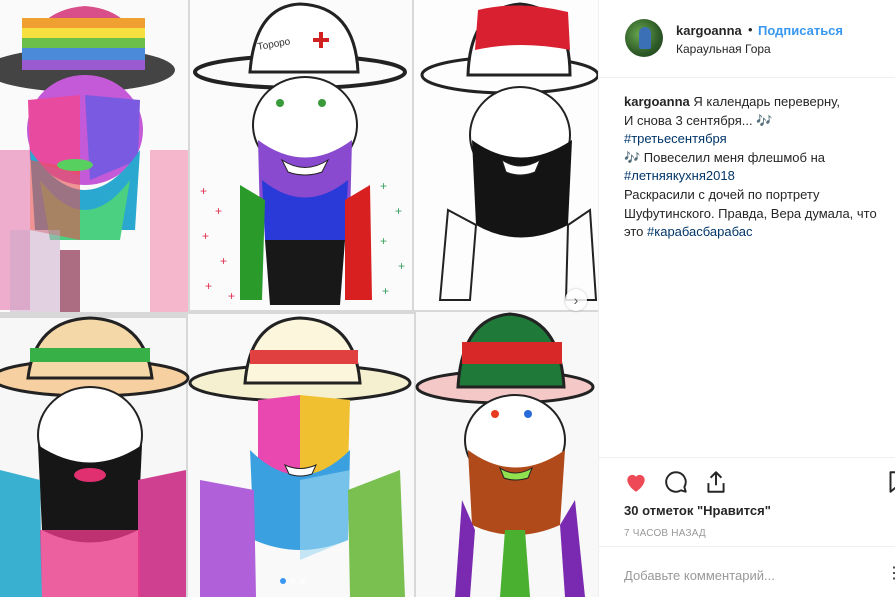 The image size is (895, 597). What do you see at coordinates (722, 194) in the screenshot?
I see `caption-text-line: Раскрасили с дочей по портрету` at bounding box center [722, 194].